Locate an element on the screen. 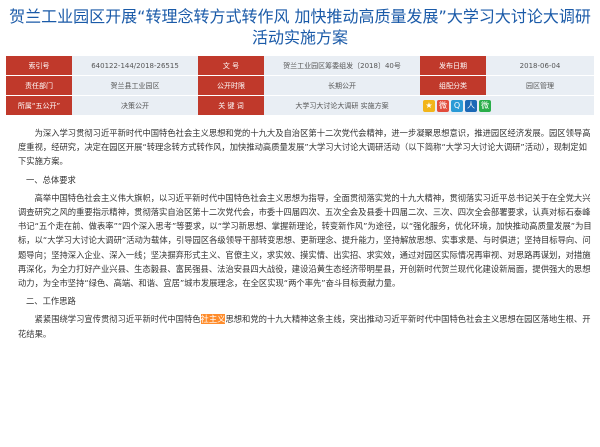 The height and width of the screenshot is (447, 600). meta-label: 索引号 is located at coordinates (39, 66).